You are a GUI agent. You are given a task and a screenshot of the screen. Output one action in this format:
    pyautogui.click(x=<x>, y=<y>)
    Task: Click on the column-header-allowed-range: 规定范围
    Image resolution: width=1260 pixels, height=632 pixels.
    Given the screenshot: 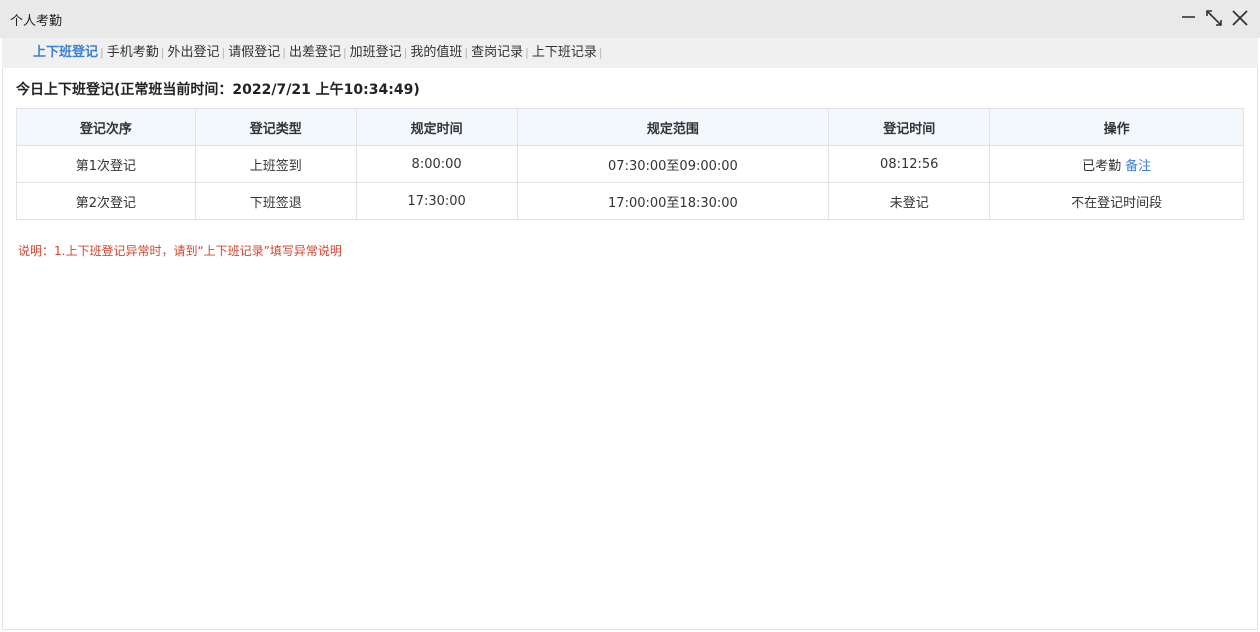 What is the action you would take?
    pyautogui.click(x=673, y=127)
    